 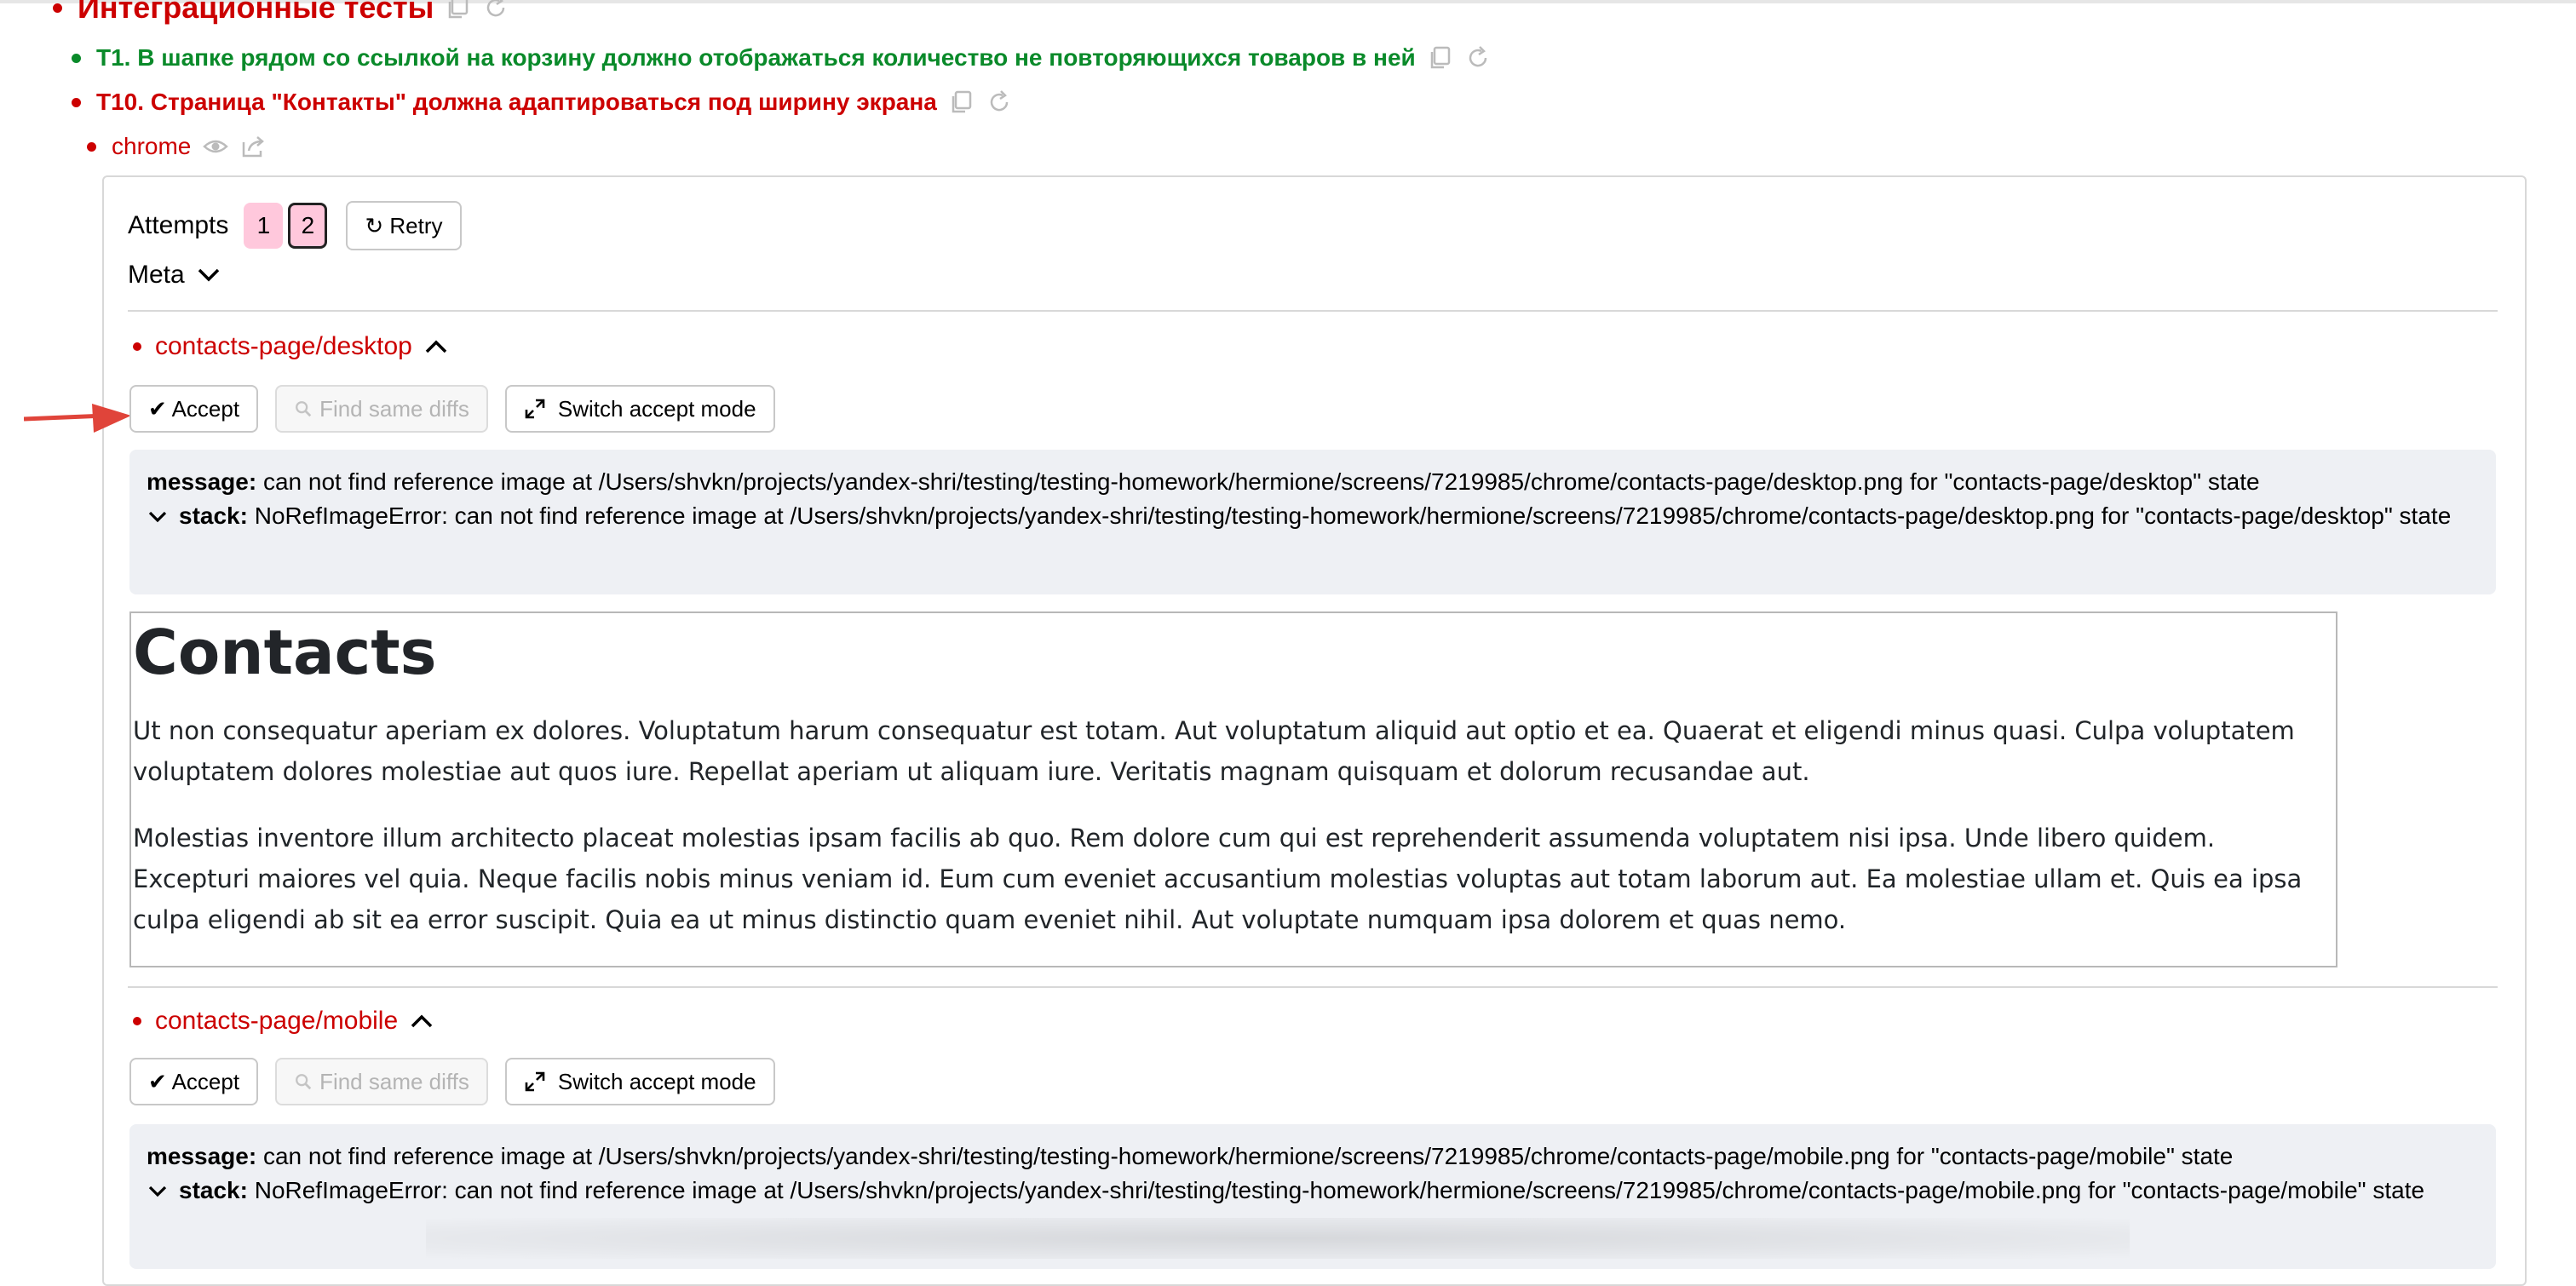 What do you see at coordinates (179, 225) in the screenshot?
I see `attempts-label: Attempts` at bounding box center [179, 225].